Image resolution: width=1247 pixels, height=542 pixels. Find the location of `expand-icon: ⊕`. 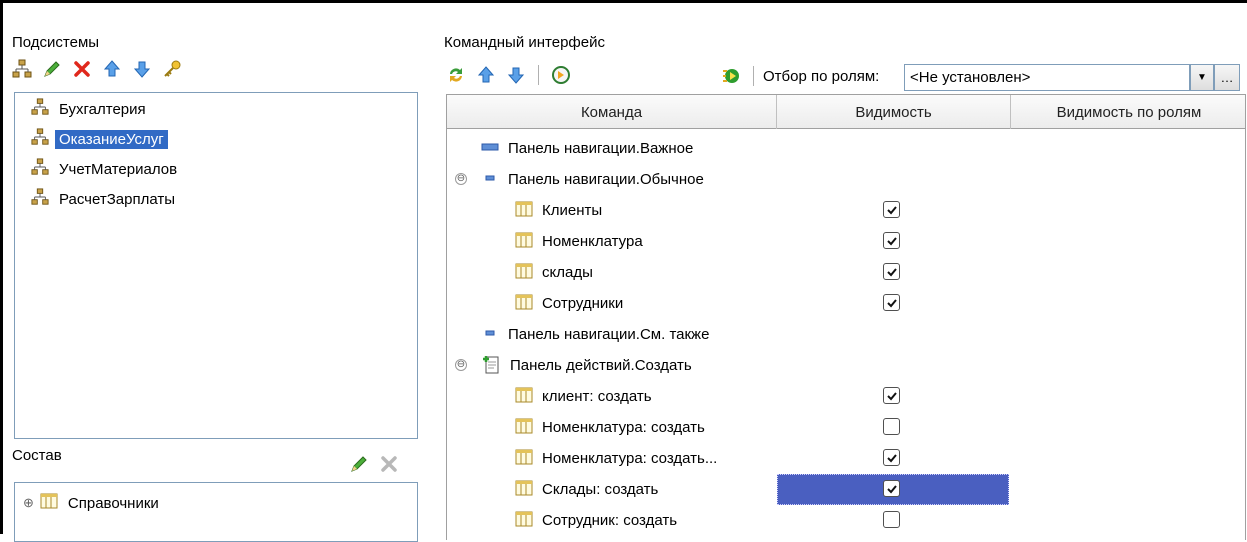

expand-icon: ⊕ is located at coordinates (28, 503).